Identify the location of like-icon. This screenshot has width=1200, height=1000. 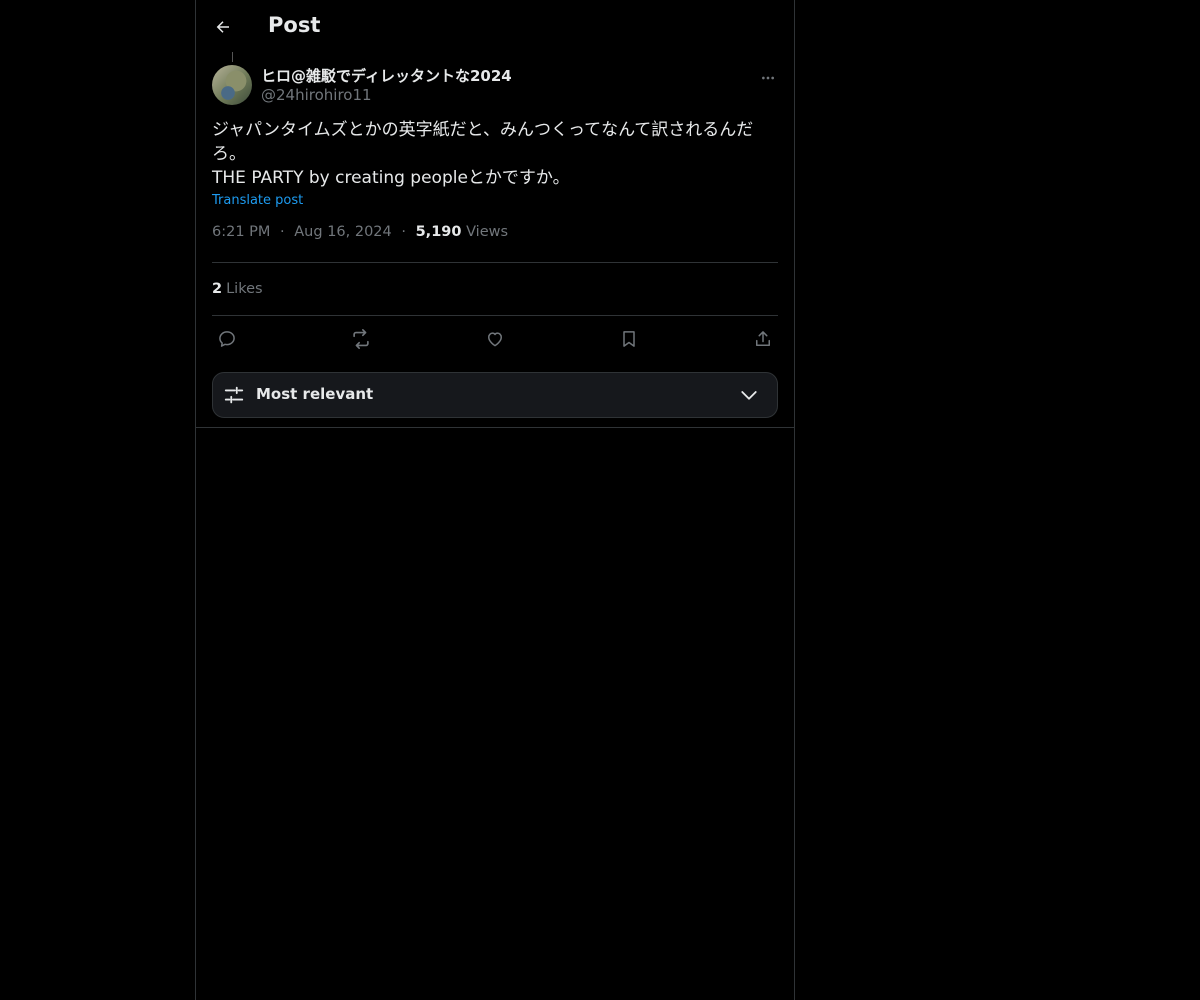
(495, 339).